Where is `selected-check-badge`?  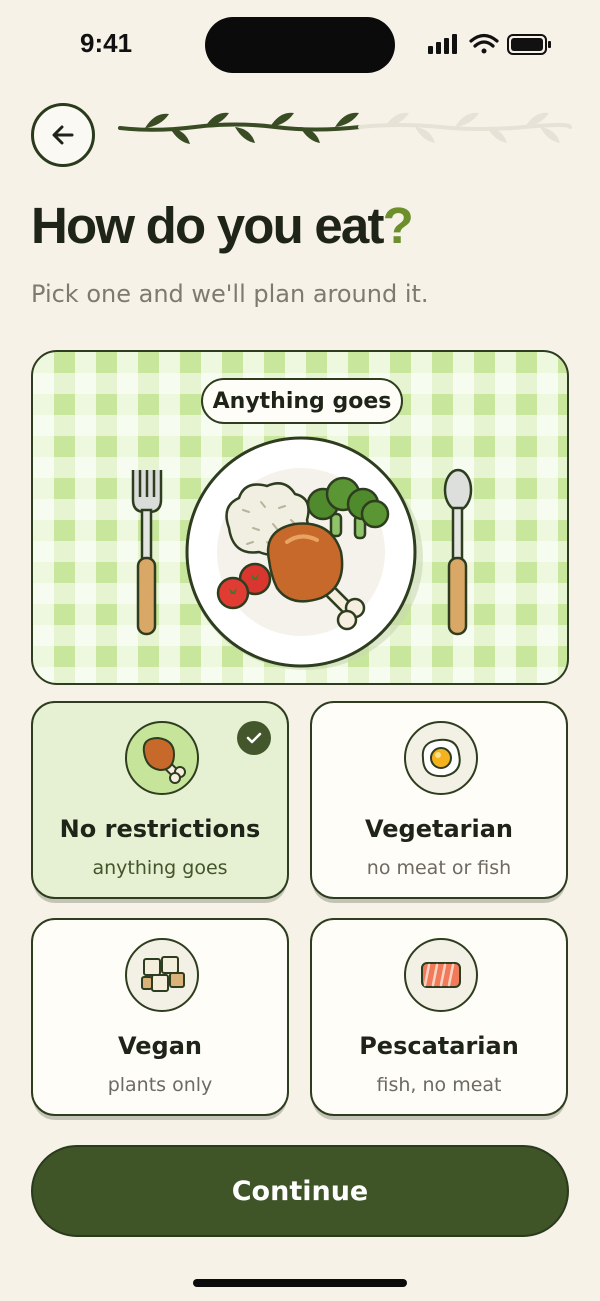
selected-check-badge is located at coordinates (254, 738).